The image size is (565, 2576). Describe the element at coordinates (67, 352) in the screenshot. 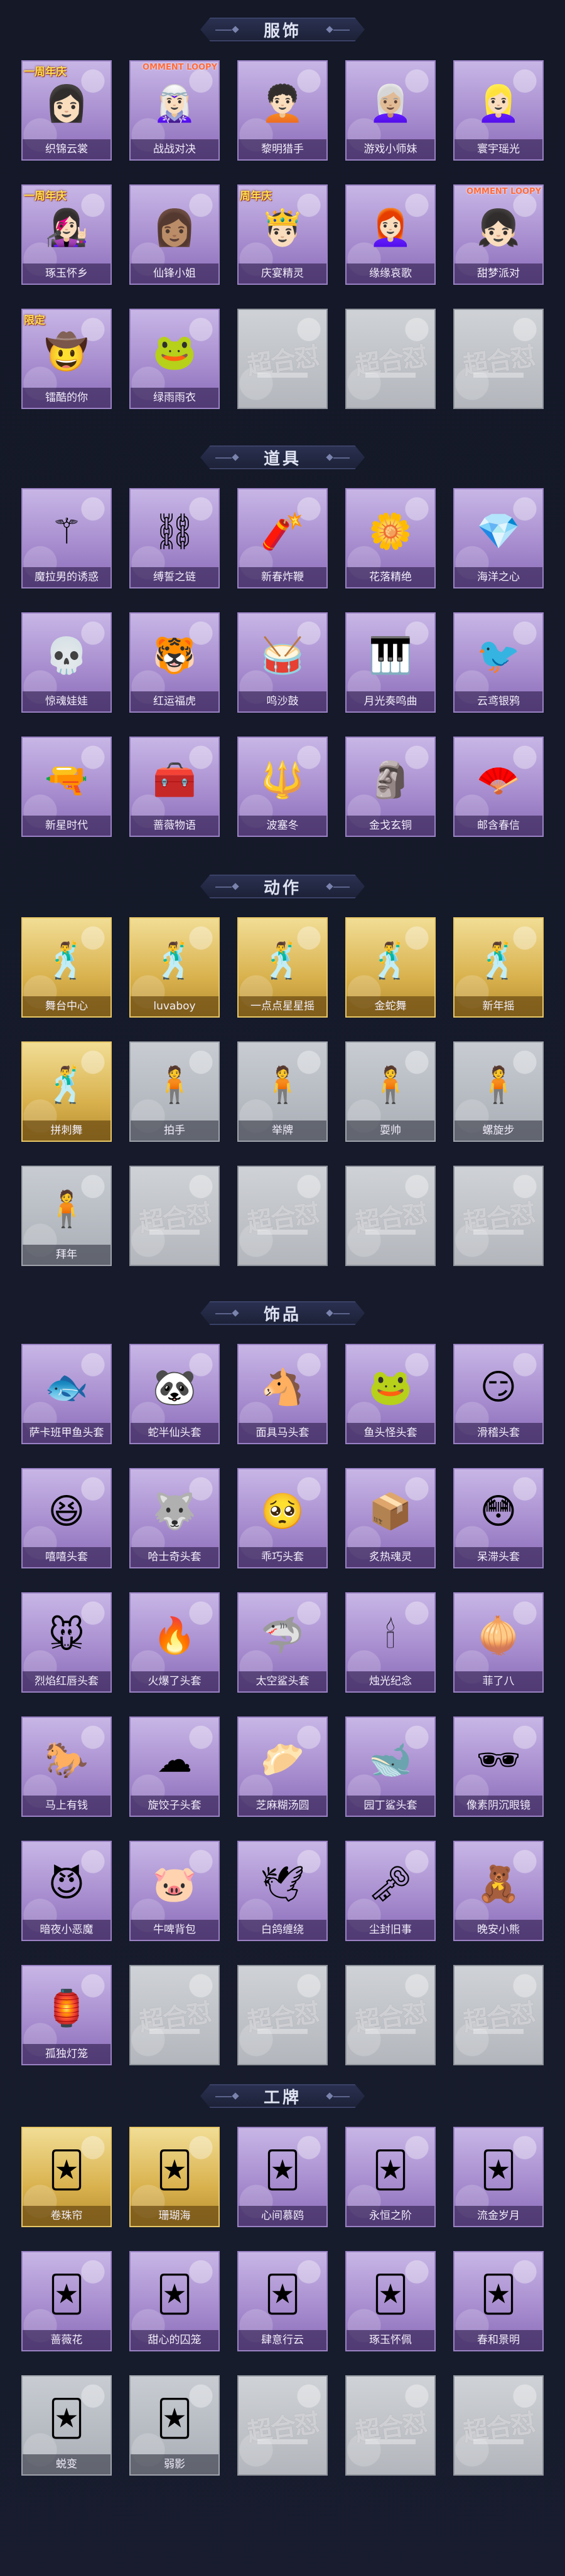

I see `hat-girl-icon: 🤠` at that location.